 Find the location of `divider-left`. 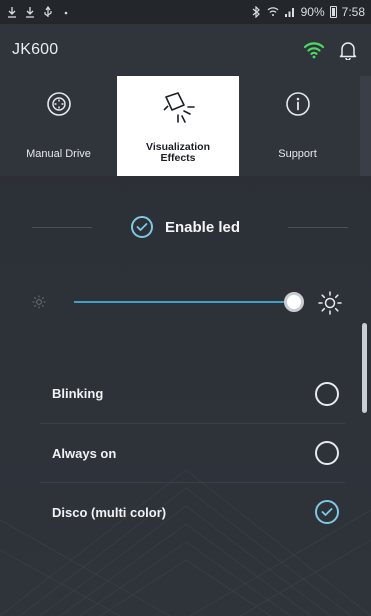

divider-left is located at coordinates (62, 227).